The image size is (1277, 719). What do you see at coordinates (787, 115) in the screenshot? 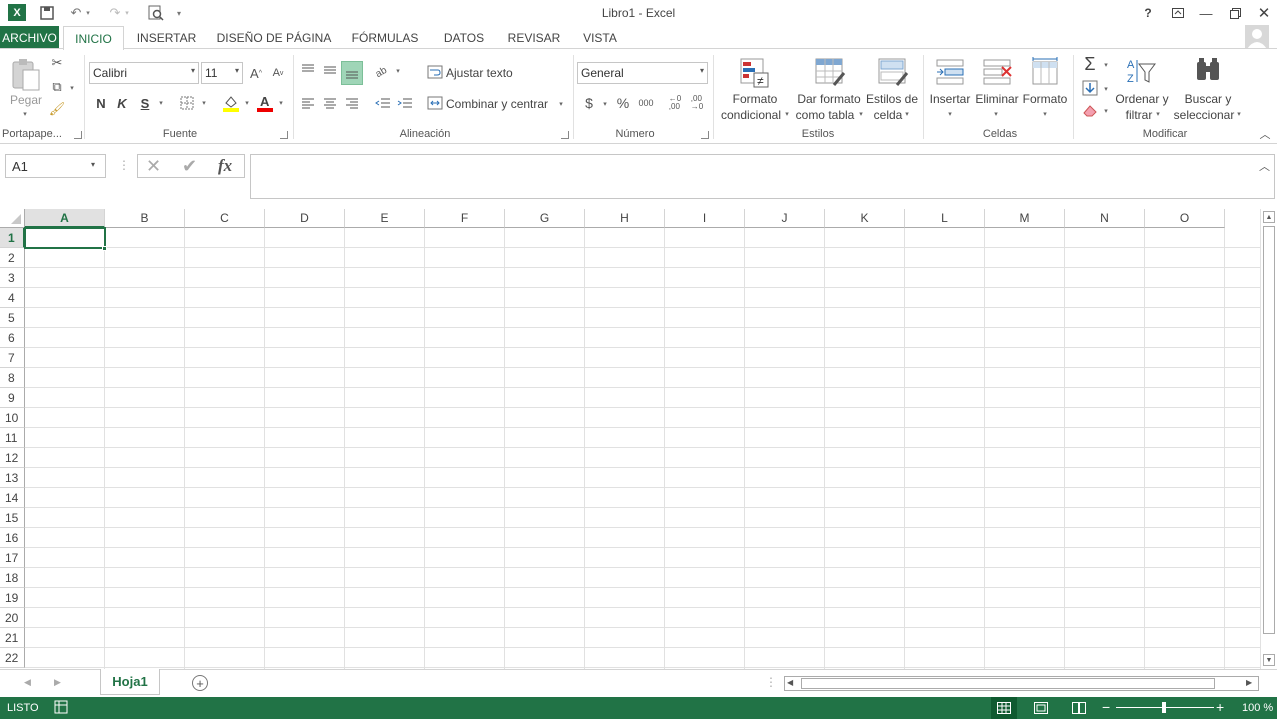
I see `conditional-format-dropdown-icon: ▾` at bounding box center [787, 115].